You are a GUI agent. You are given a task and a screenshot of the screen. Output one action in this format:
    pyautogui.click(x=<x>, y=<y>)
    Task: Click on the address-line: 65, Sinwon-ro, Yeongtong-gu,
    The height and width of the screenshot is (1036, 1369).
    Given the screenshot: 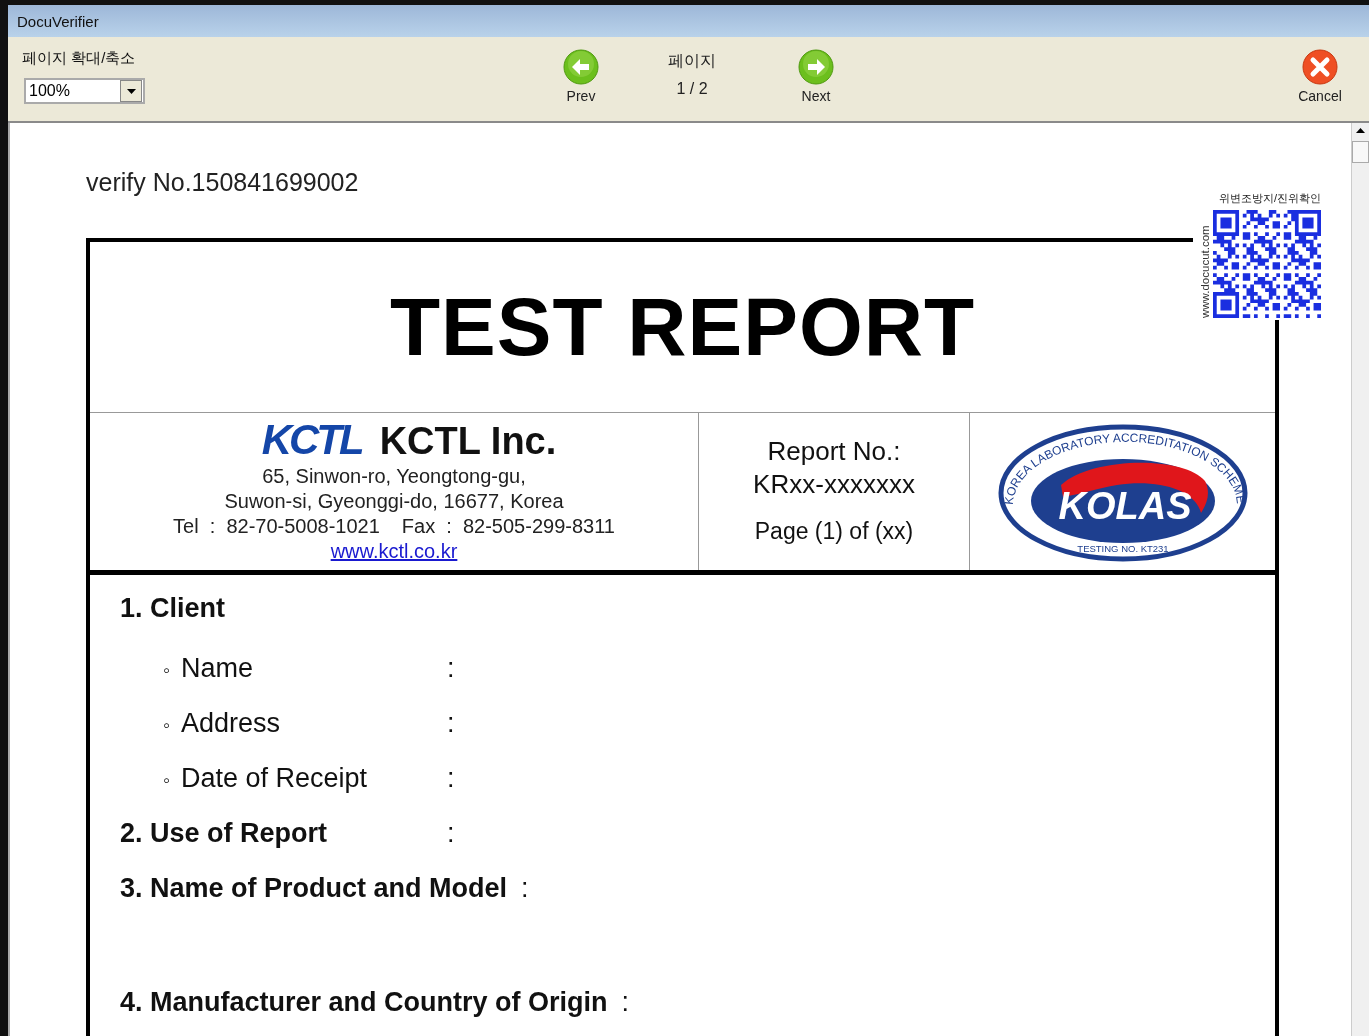 What is the action you would take?
    pyautogui.click(x=394, y=476)
    